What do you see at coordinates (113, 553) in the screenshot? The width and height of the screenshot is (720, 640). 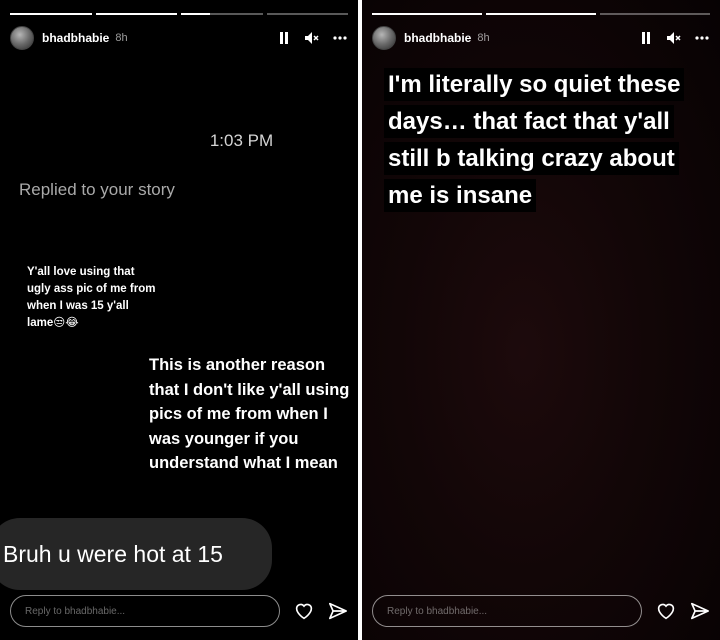 I see `message-text: Bruh u were hot at 15` at bounding box center [113, 553].